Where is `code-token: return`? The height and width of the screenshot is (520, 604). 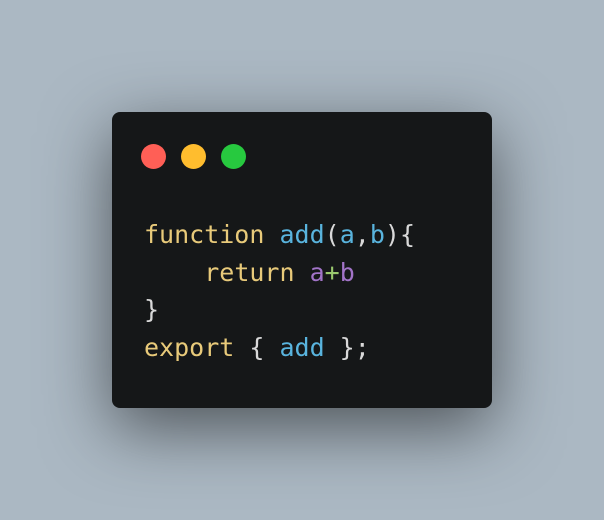
code-token: return is located at coordinates (249, 272).